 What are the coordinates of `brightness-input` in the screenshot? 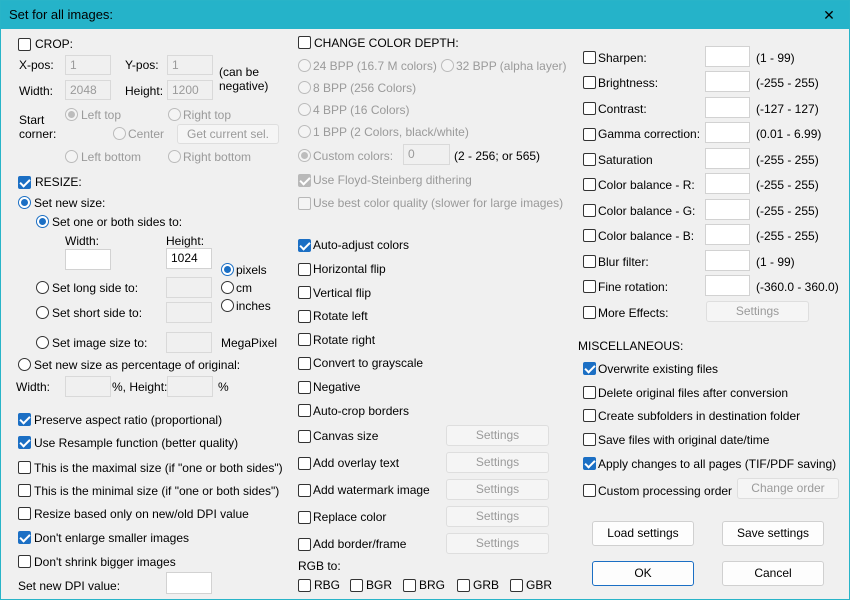 It's located at (727, 81).